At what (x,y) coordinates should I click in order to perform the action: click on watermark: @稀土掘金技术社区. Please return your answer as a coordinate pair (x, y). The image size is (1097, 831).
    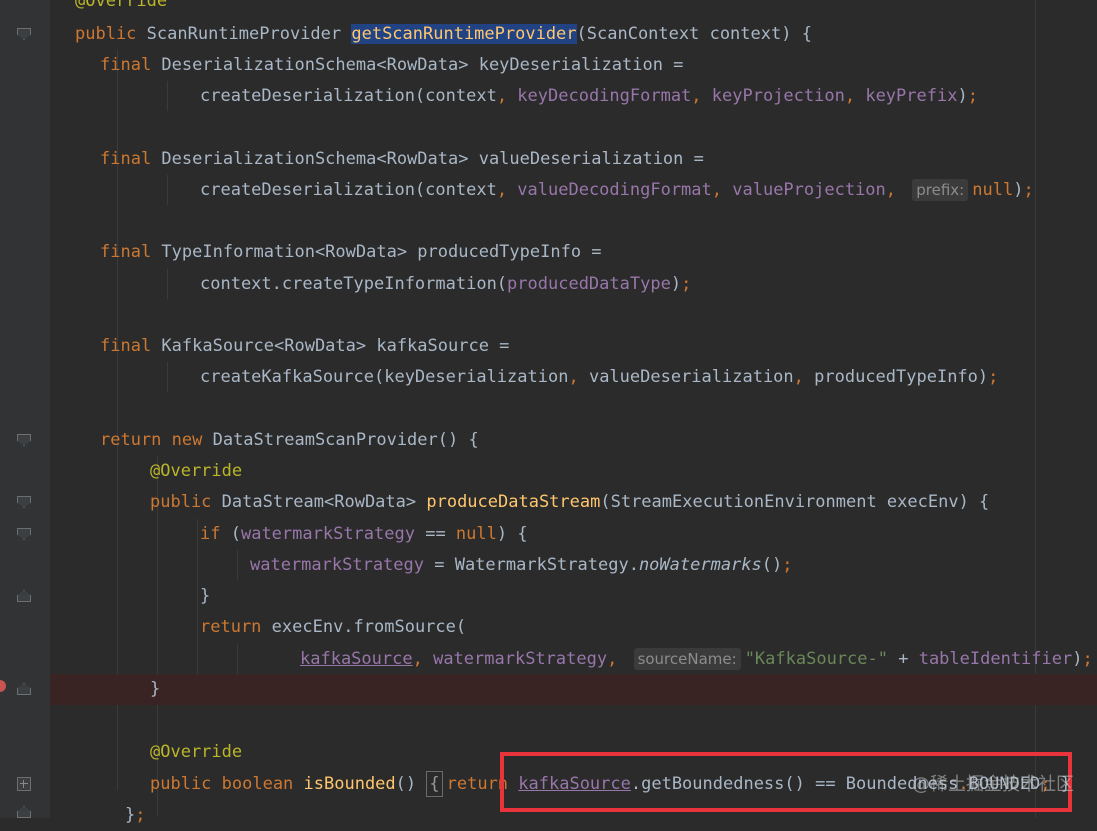
    Looking at the image, I should click on (993, 784).